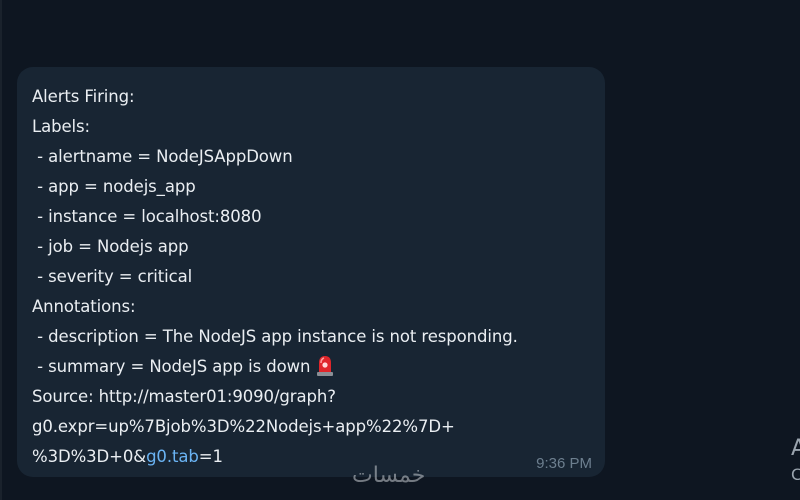 Image resolution: width=800 pixels, height=500 pixels. What do you see at coordinates (84, 306) in the screenshot?
I see `message-line: Annotations:` at bounding box center [84, 306].